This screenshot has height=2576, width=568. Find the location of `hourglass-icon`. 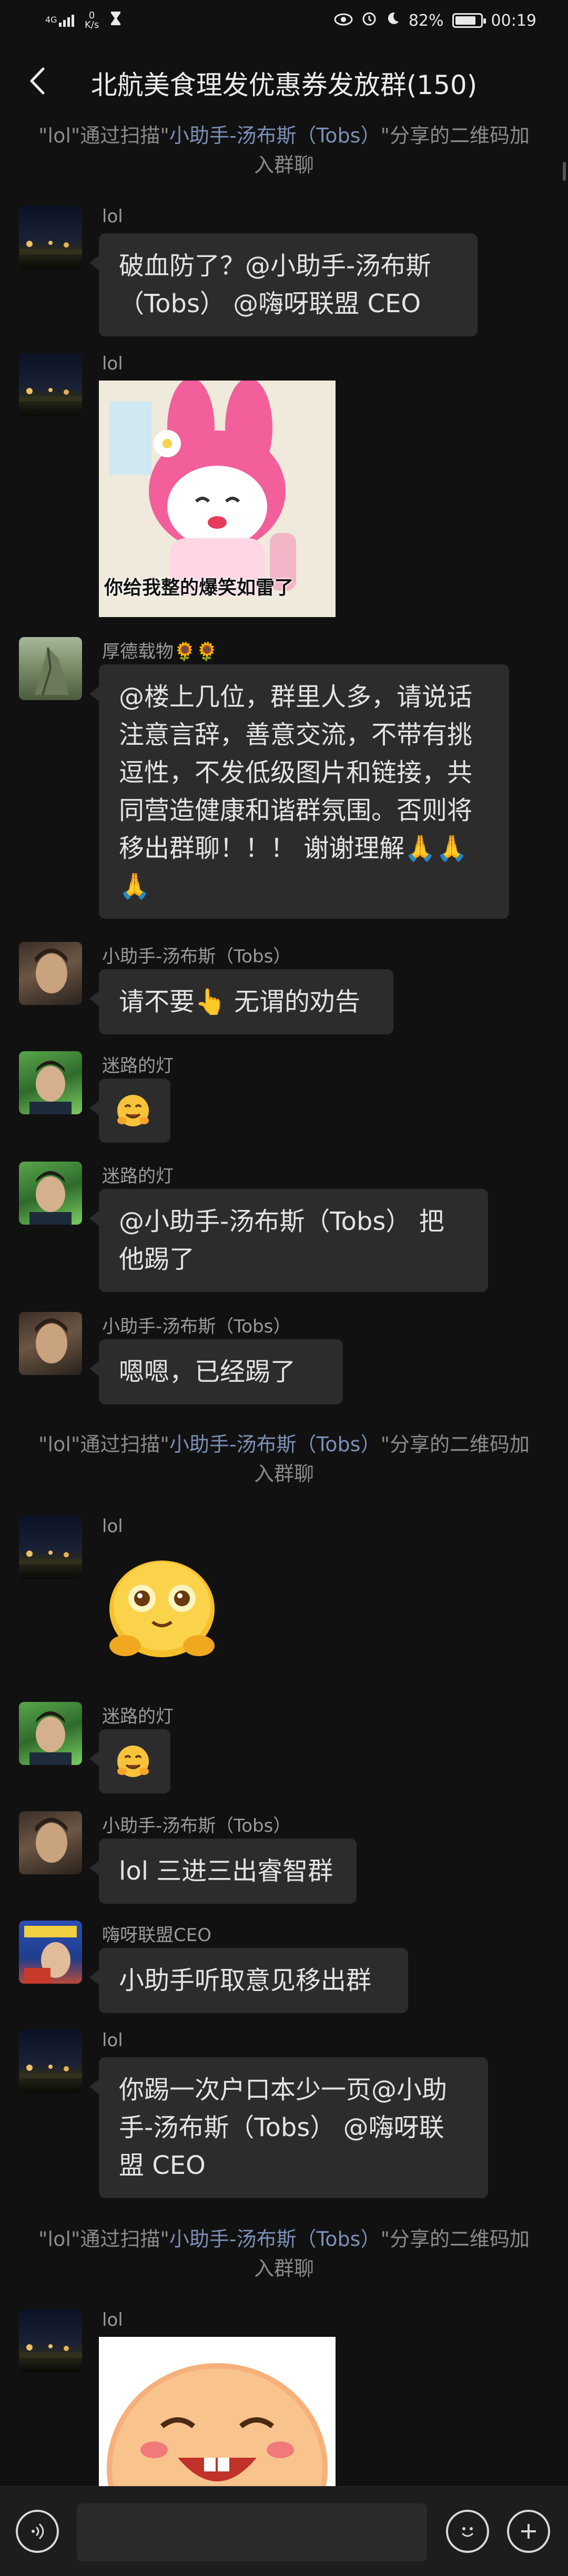

hourglass-icon is located at coordinates (115, 20).